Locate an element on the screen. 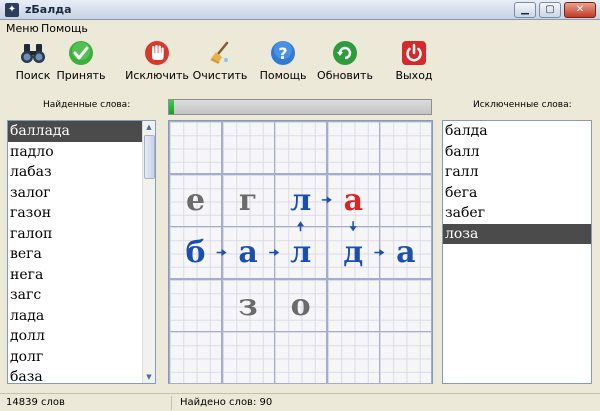 Image resolution: width=600 pixels, height=411 pixels. excluded-words-items: балда балл галл бега забег лоза is located at coordinates (517, 182).